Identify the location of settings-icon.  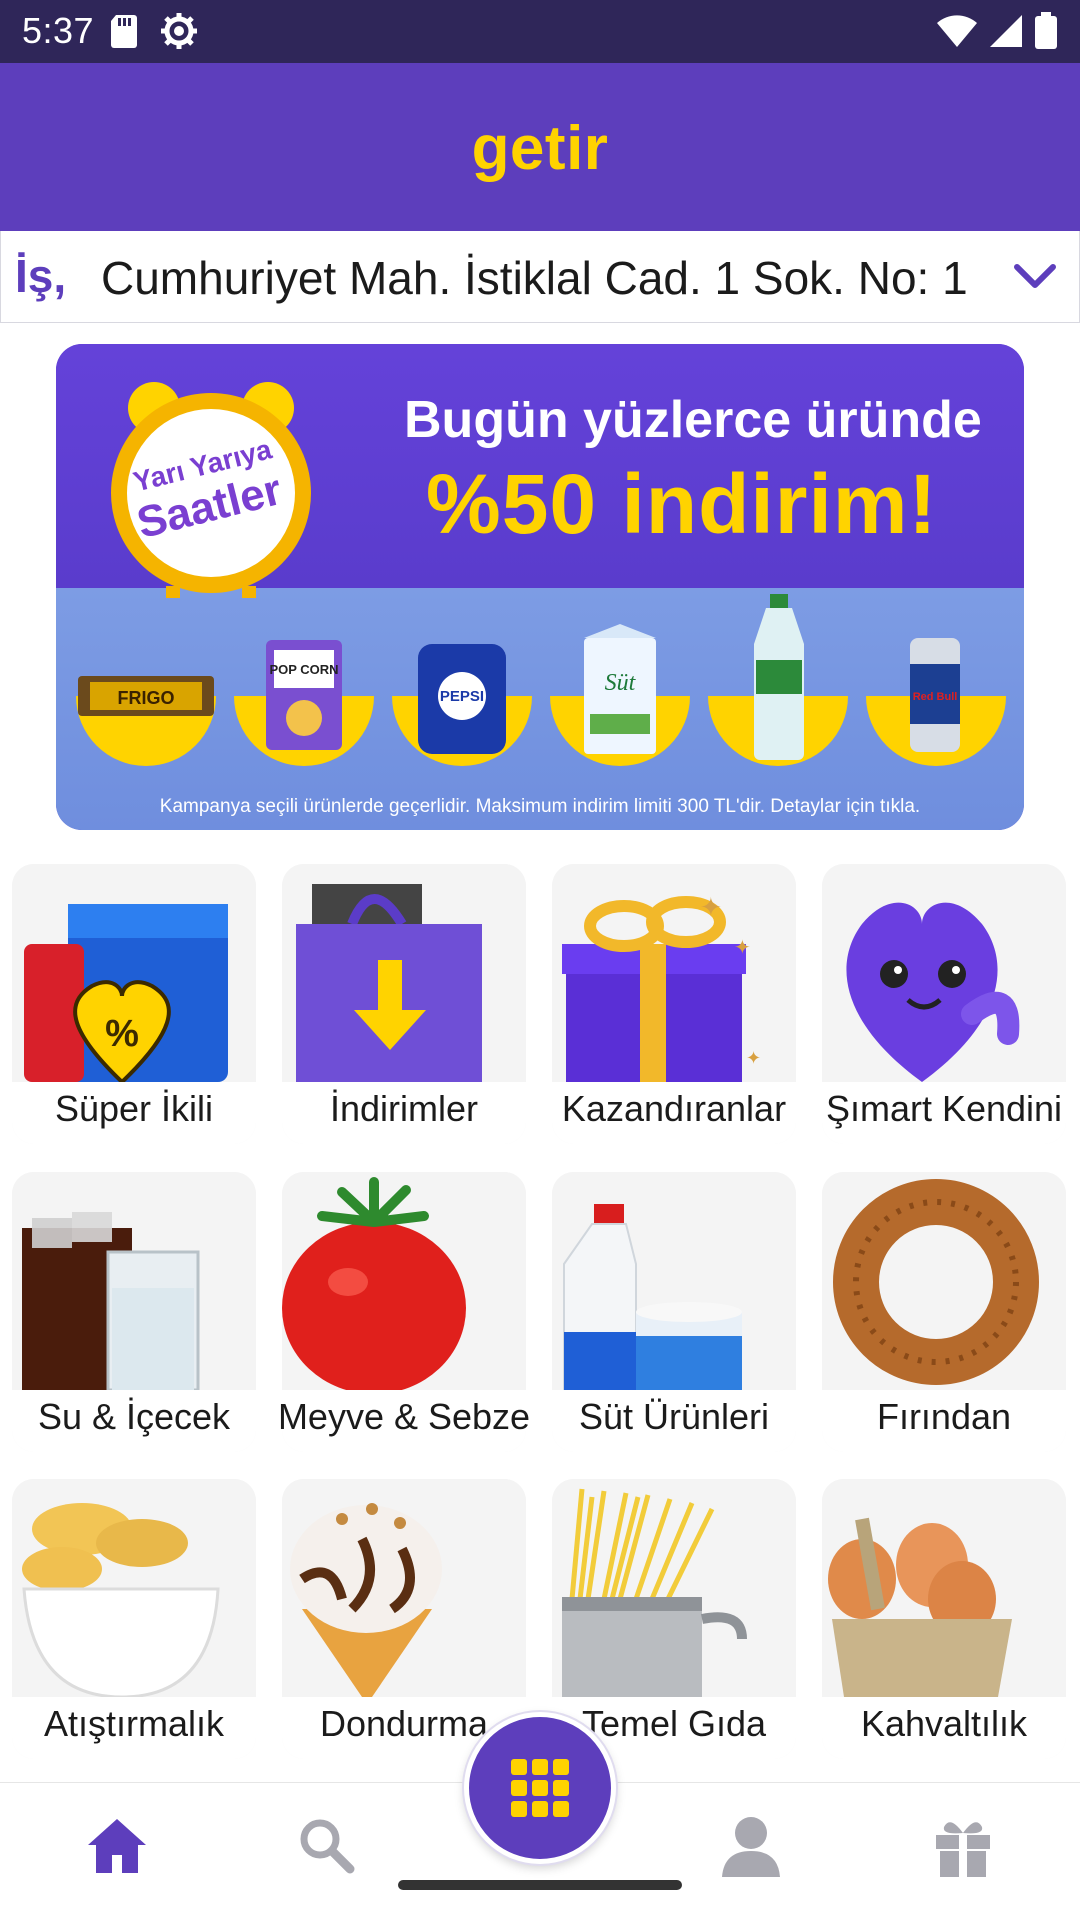
(179, 33).